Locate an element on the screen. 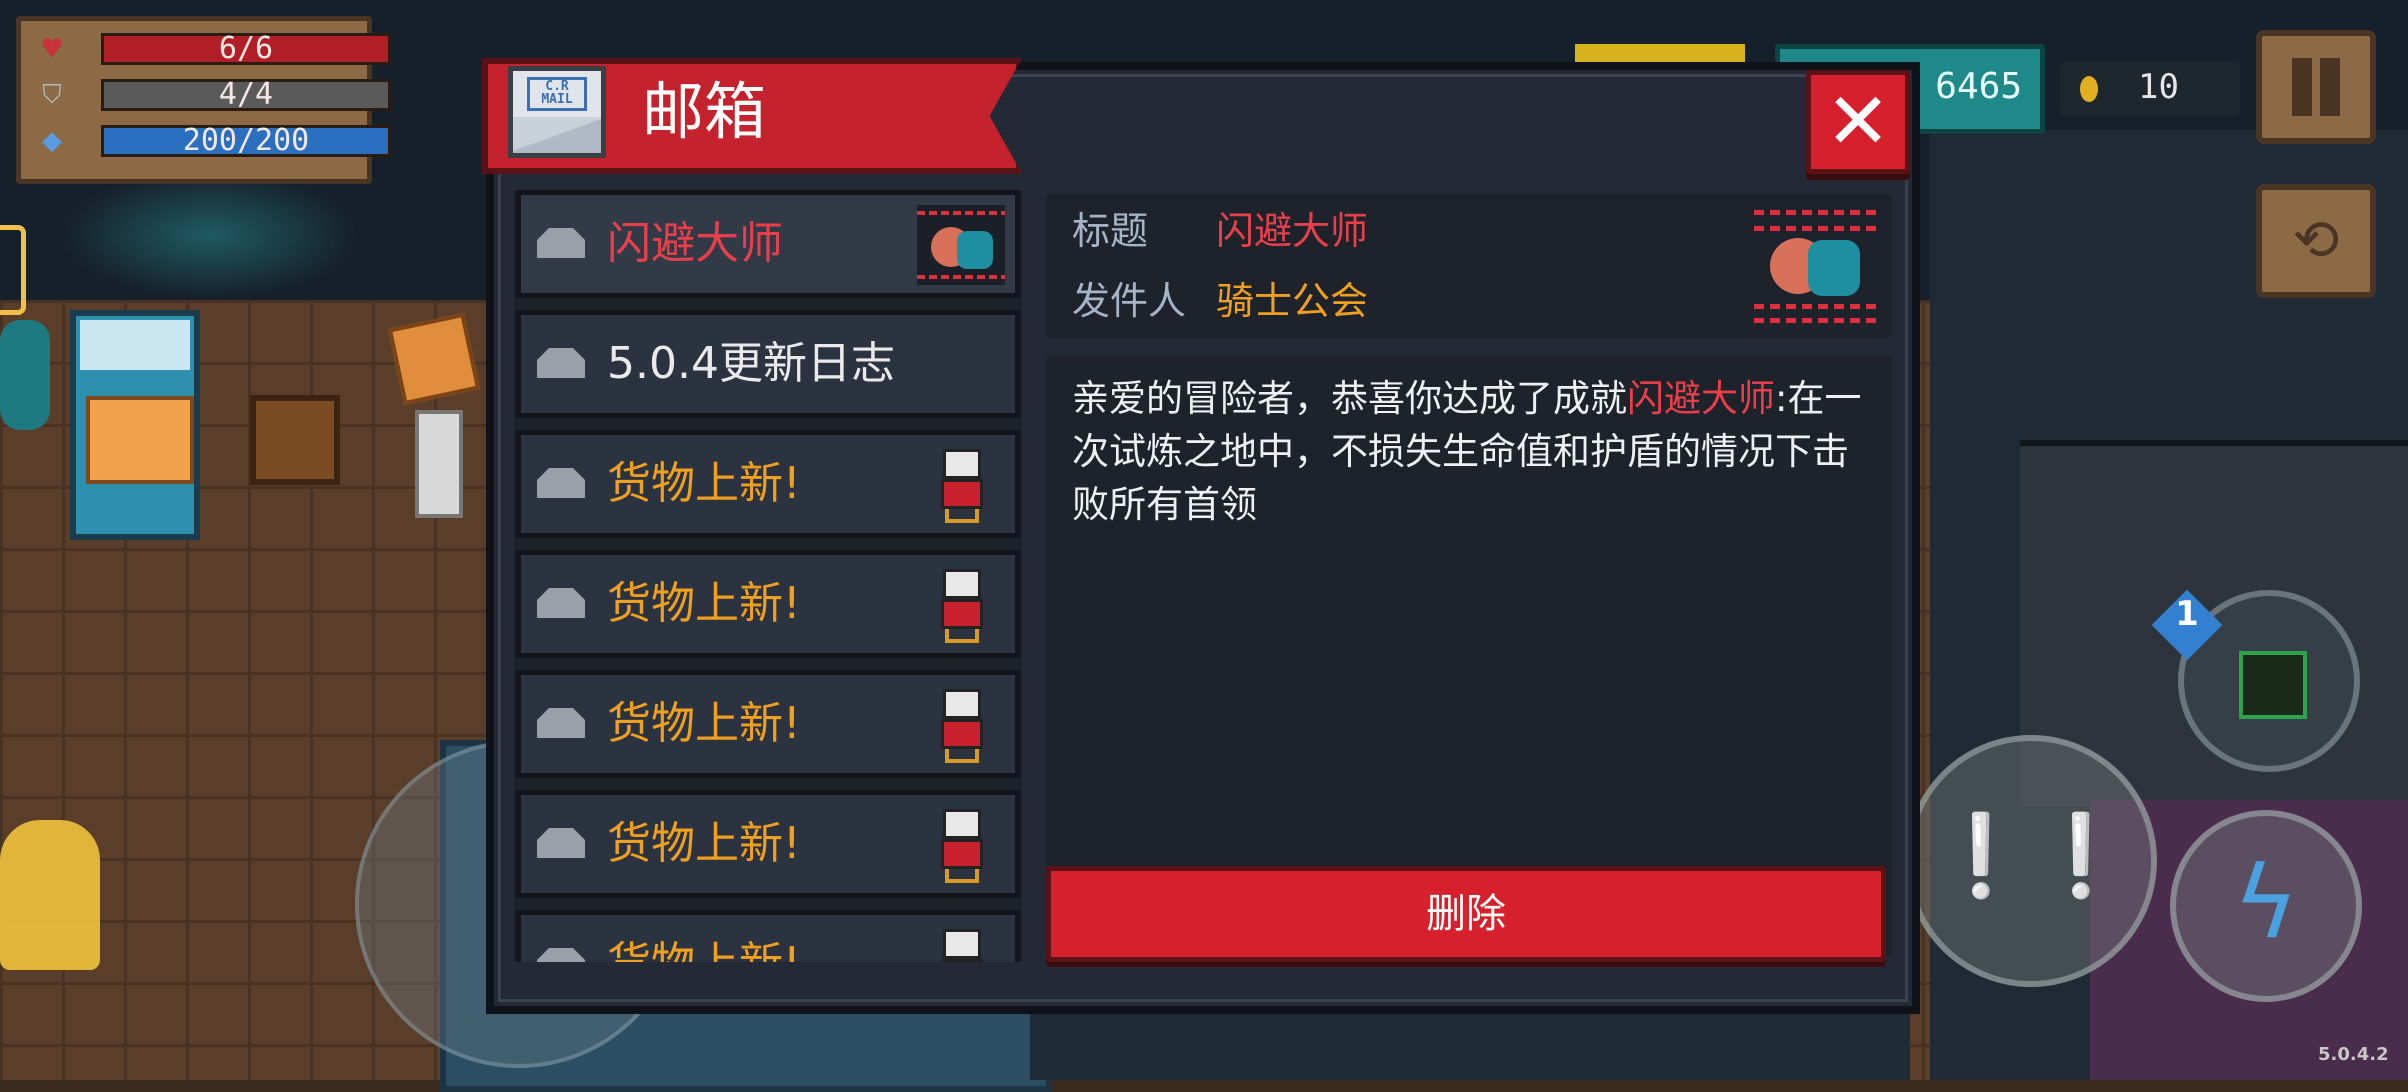 This screenshot has height=1092, width=2408. dash-button: ϟ is located at coordinates (2266, 906).